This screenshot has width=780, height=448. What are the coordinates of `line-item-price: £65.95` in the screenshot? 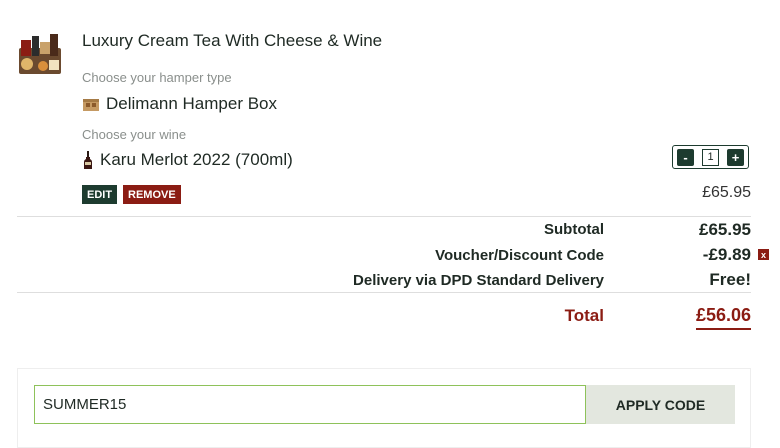 It's located at (726, 192).